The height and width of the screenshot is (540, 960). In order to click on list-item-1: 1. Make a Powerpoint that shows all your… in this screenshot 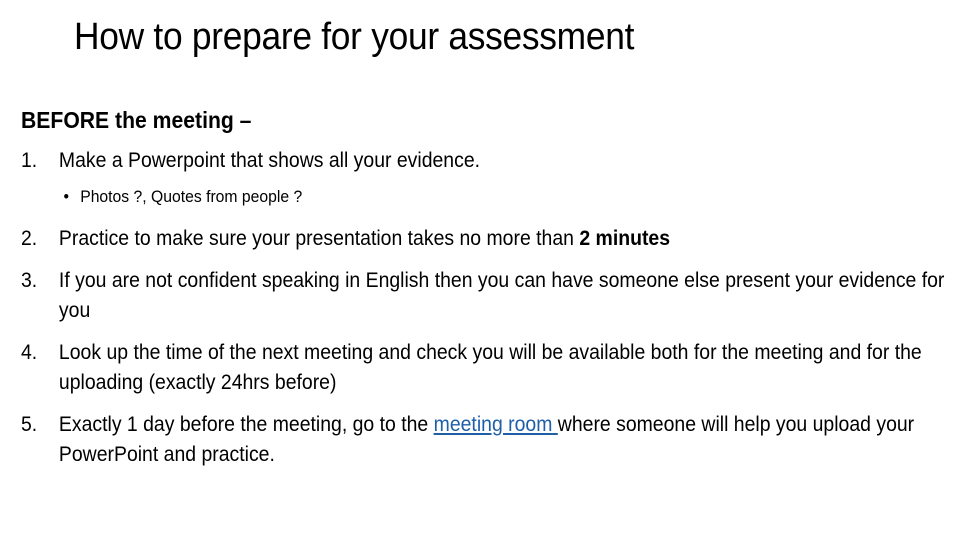, I will do `click(490, 161)`.